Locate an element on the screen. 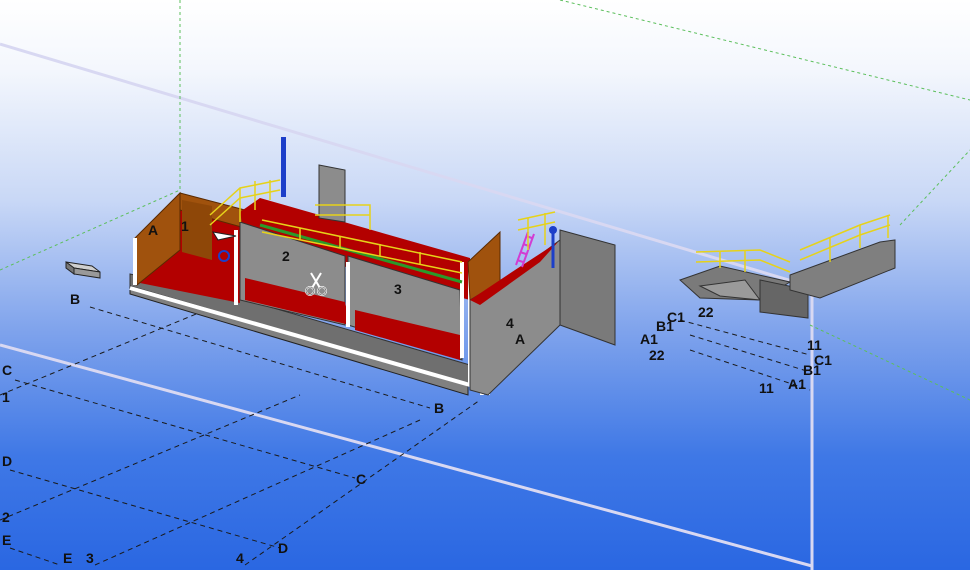 This screenshot has height=570, width=970. grid-label-4-bottom: 4 is located at coordinates (240, 558).